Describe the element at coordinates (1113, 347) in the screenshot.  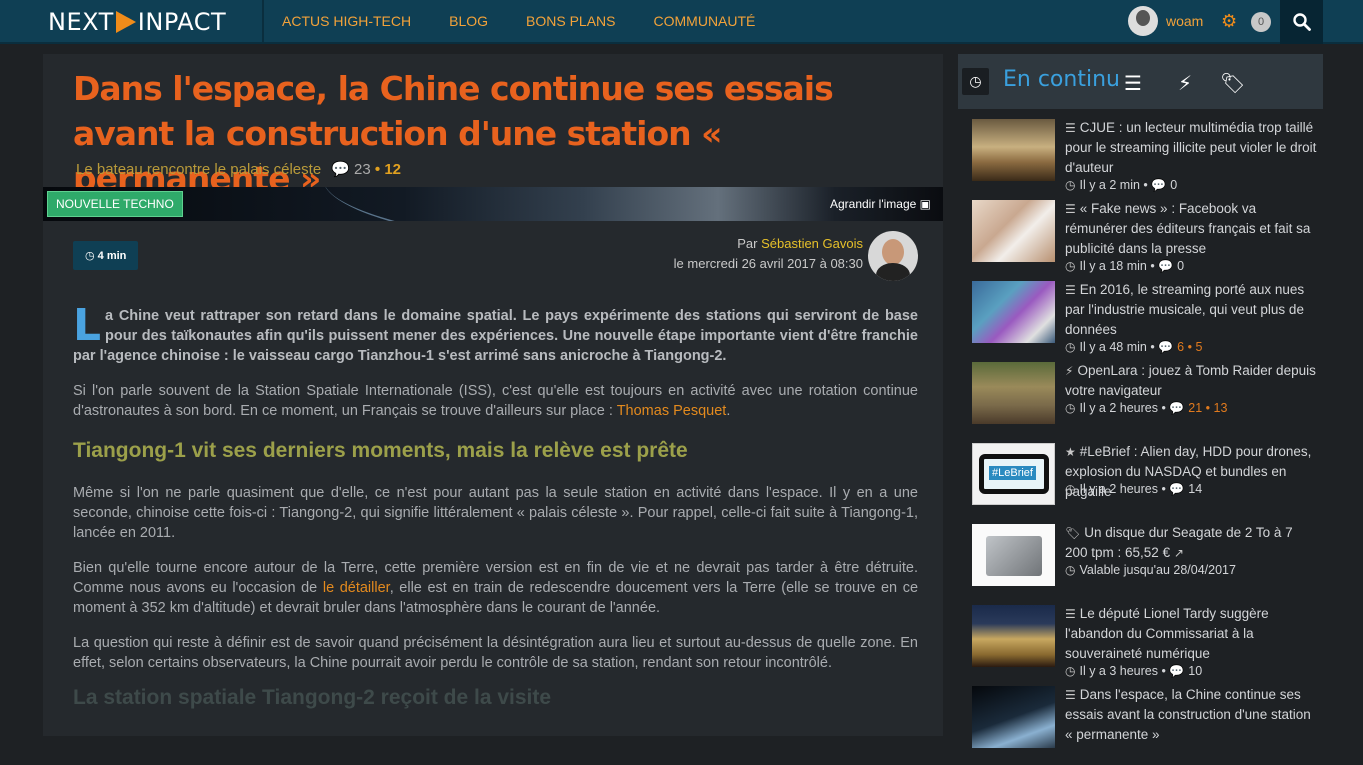
I see `item-time: Il y a 48 min` at that location.